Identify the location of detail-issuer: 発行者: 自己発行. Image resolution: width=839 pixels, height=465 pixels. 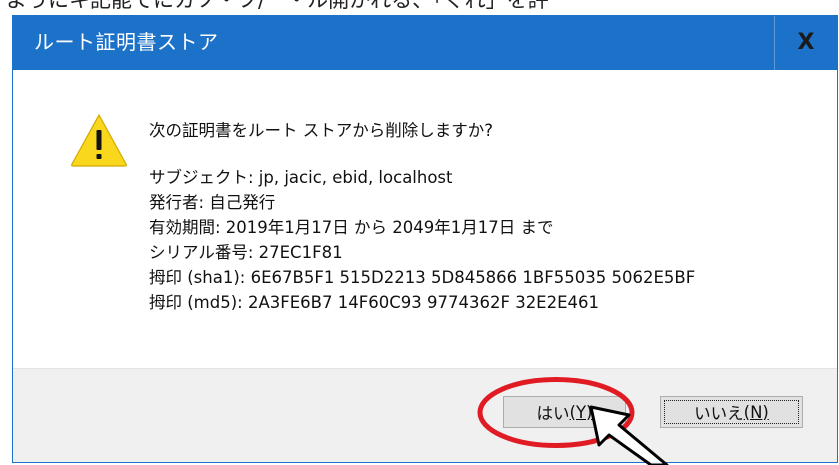
(212, 202).